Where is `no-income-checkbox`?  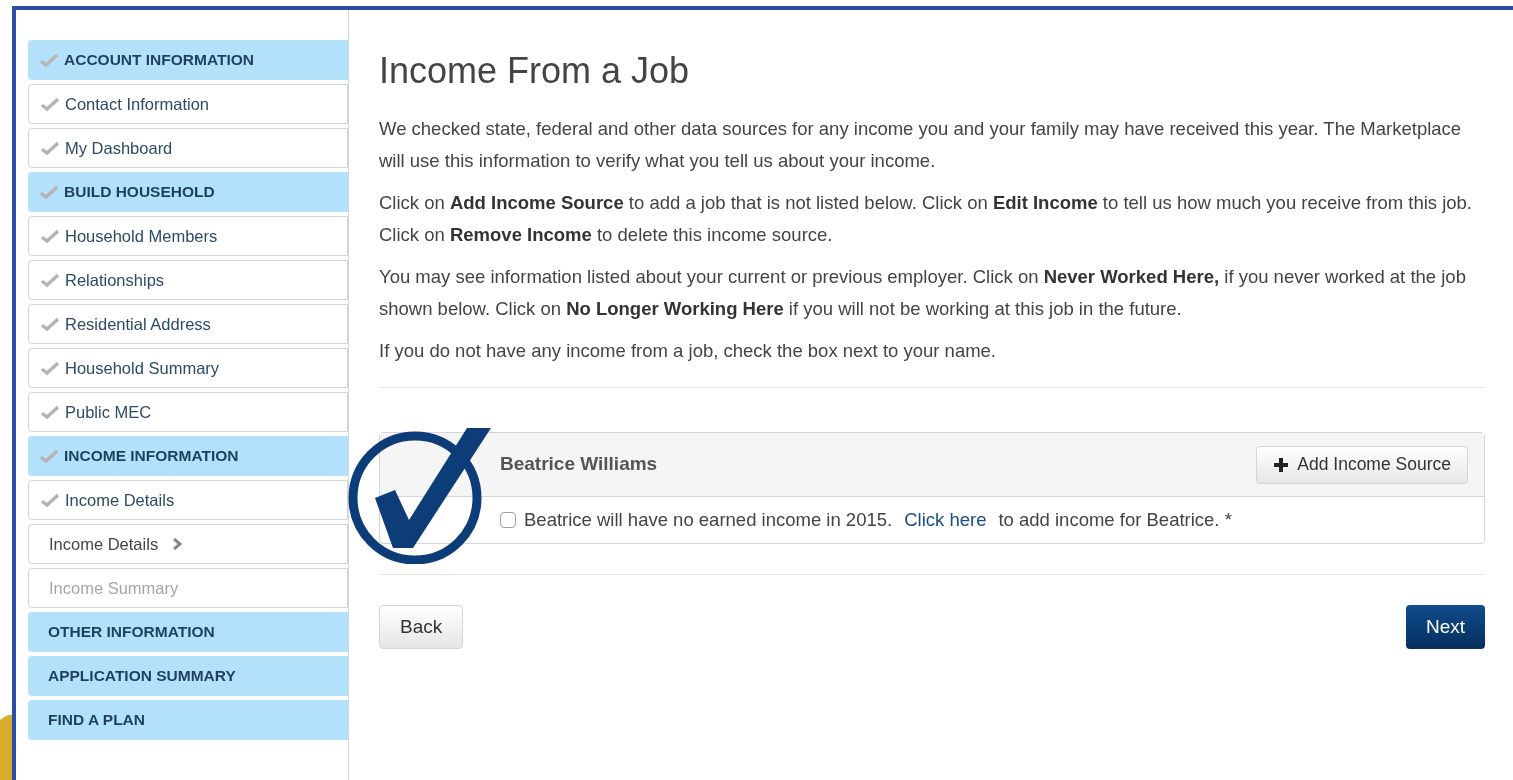
no-income-checkbox is located at coordinates (508, 520).